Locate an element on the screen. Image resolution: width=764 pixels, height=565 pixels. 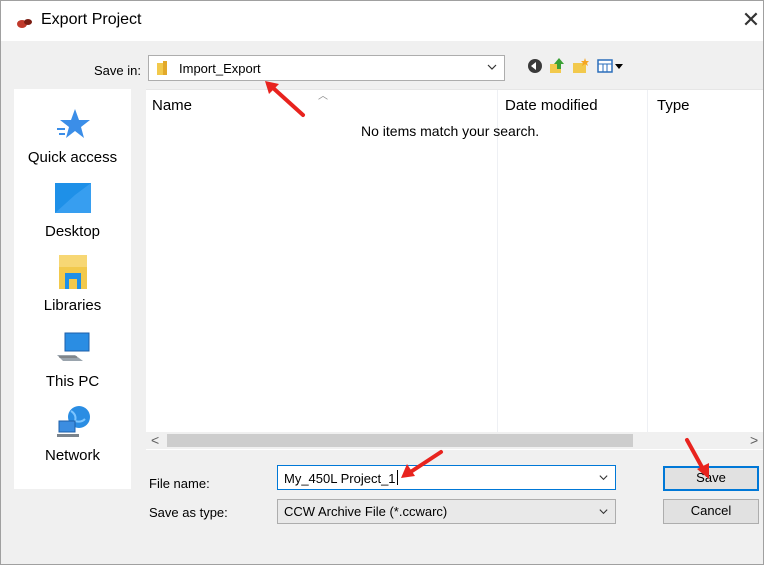
libraries-icon is located at coordinates (73, 272).